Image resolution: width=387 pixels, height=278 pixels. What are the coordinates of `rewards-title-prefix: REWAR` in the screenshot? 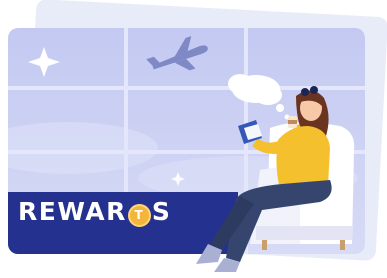 It's located at (72, 211).